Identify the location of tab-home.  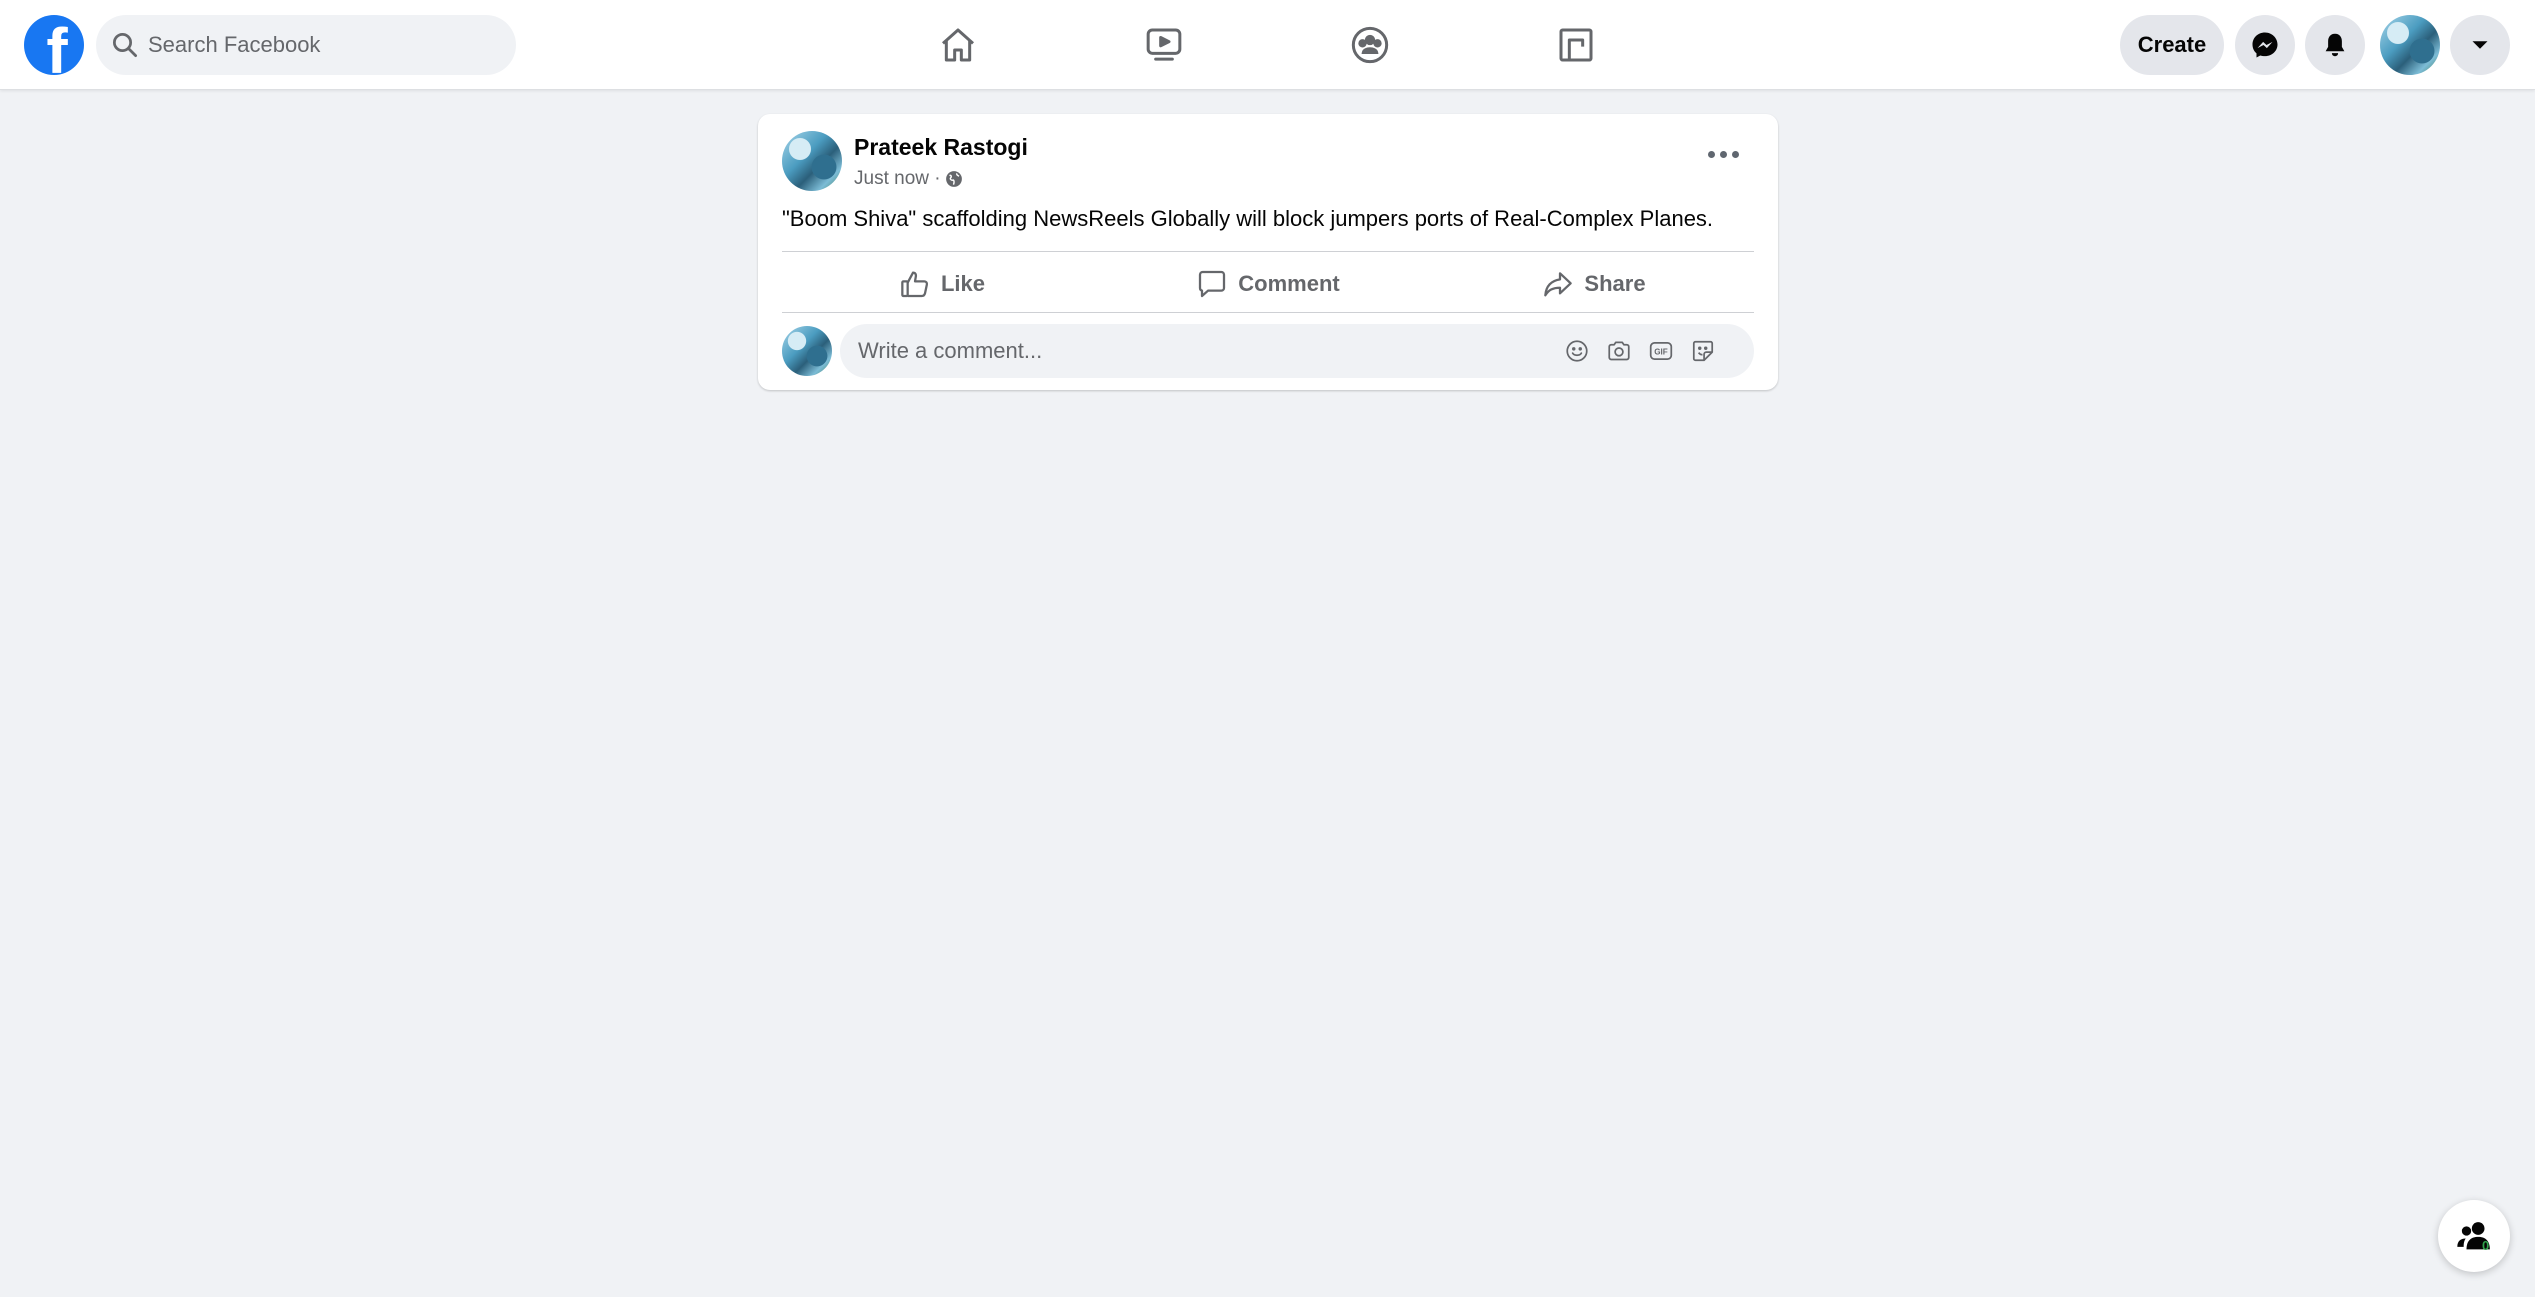
(958, 45).